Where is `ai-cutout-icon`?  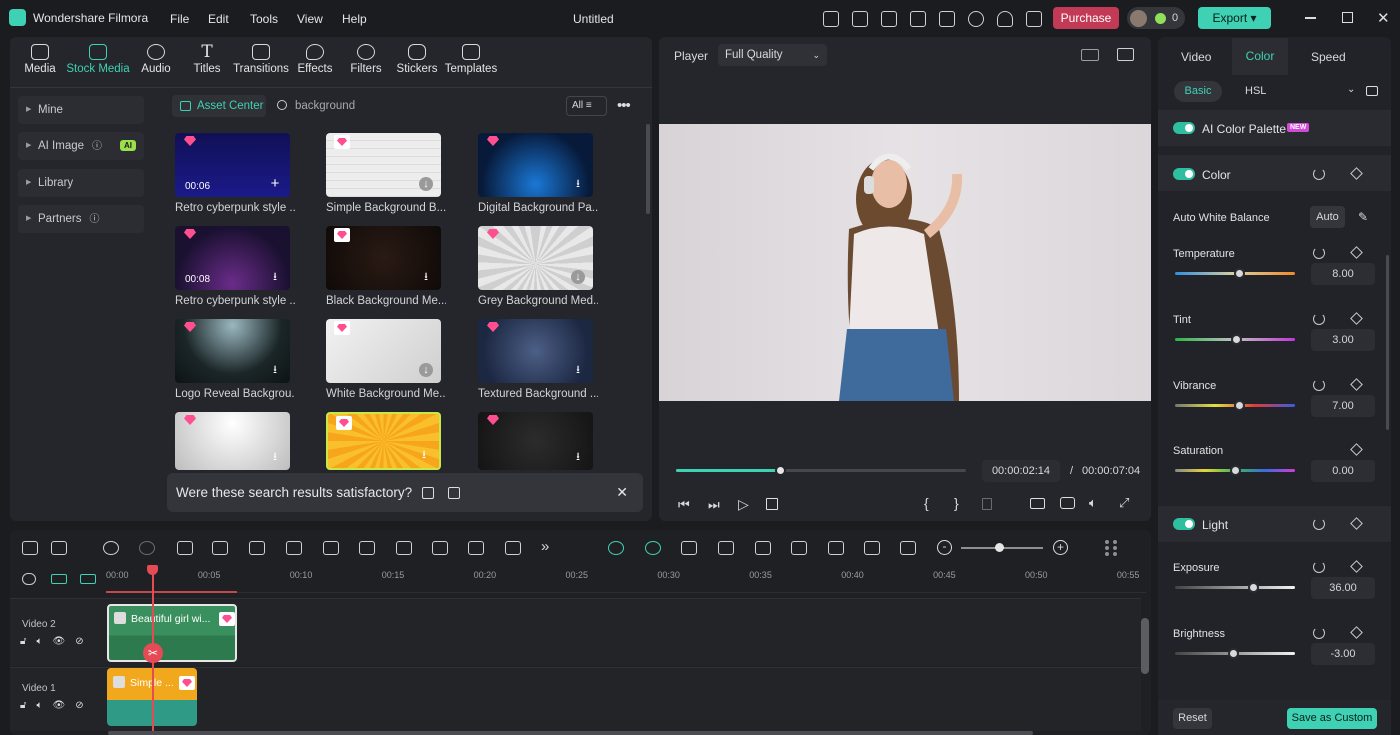
ai-cutout-icon is located at coordinates (367, 548).